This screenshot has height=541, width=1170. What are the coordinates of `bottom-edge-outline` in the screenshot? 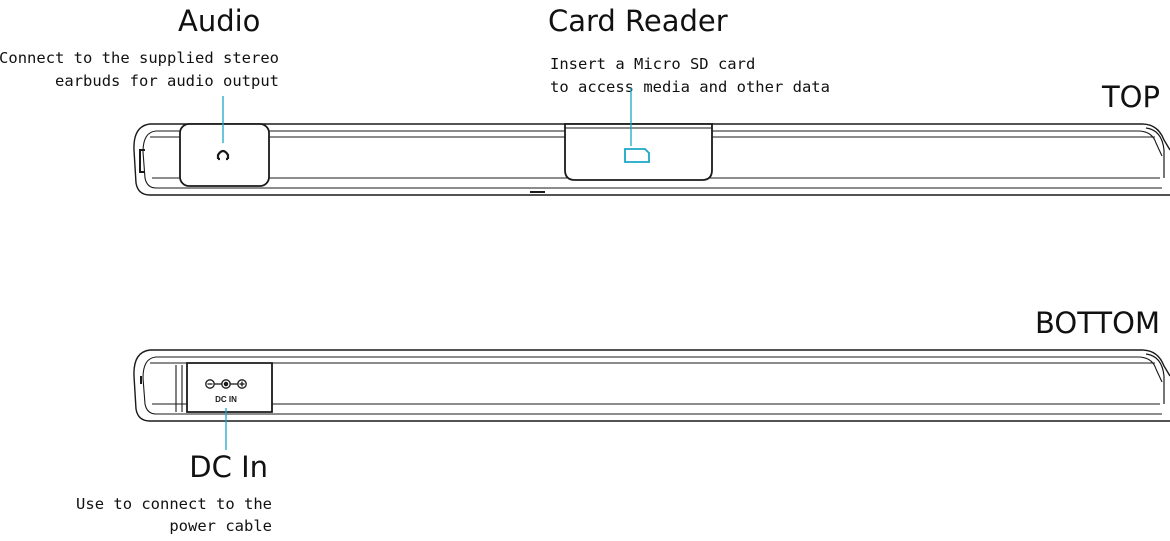 It's located at (651, 385).